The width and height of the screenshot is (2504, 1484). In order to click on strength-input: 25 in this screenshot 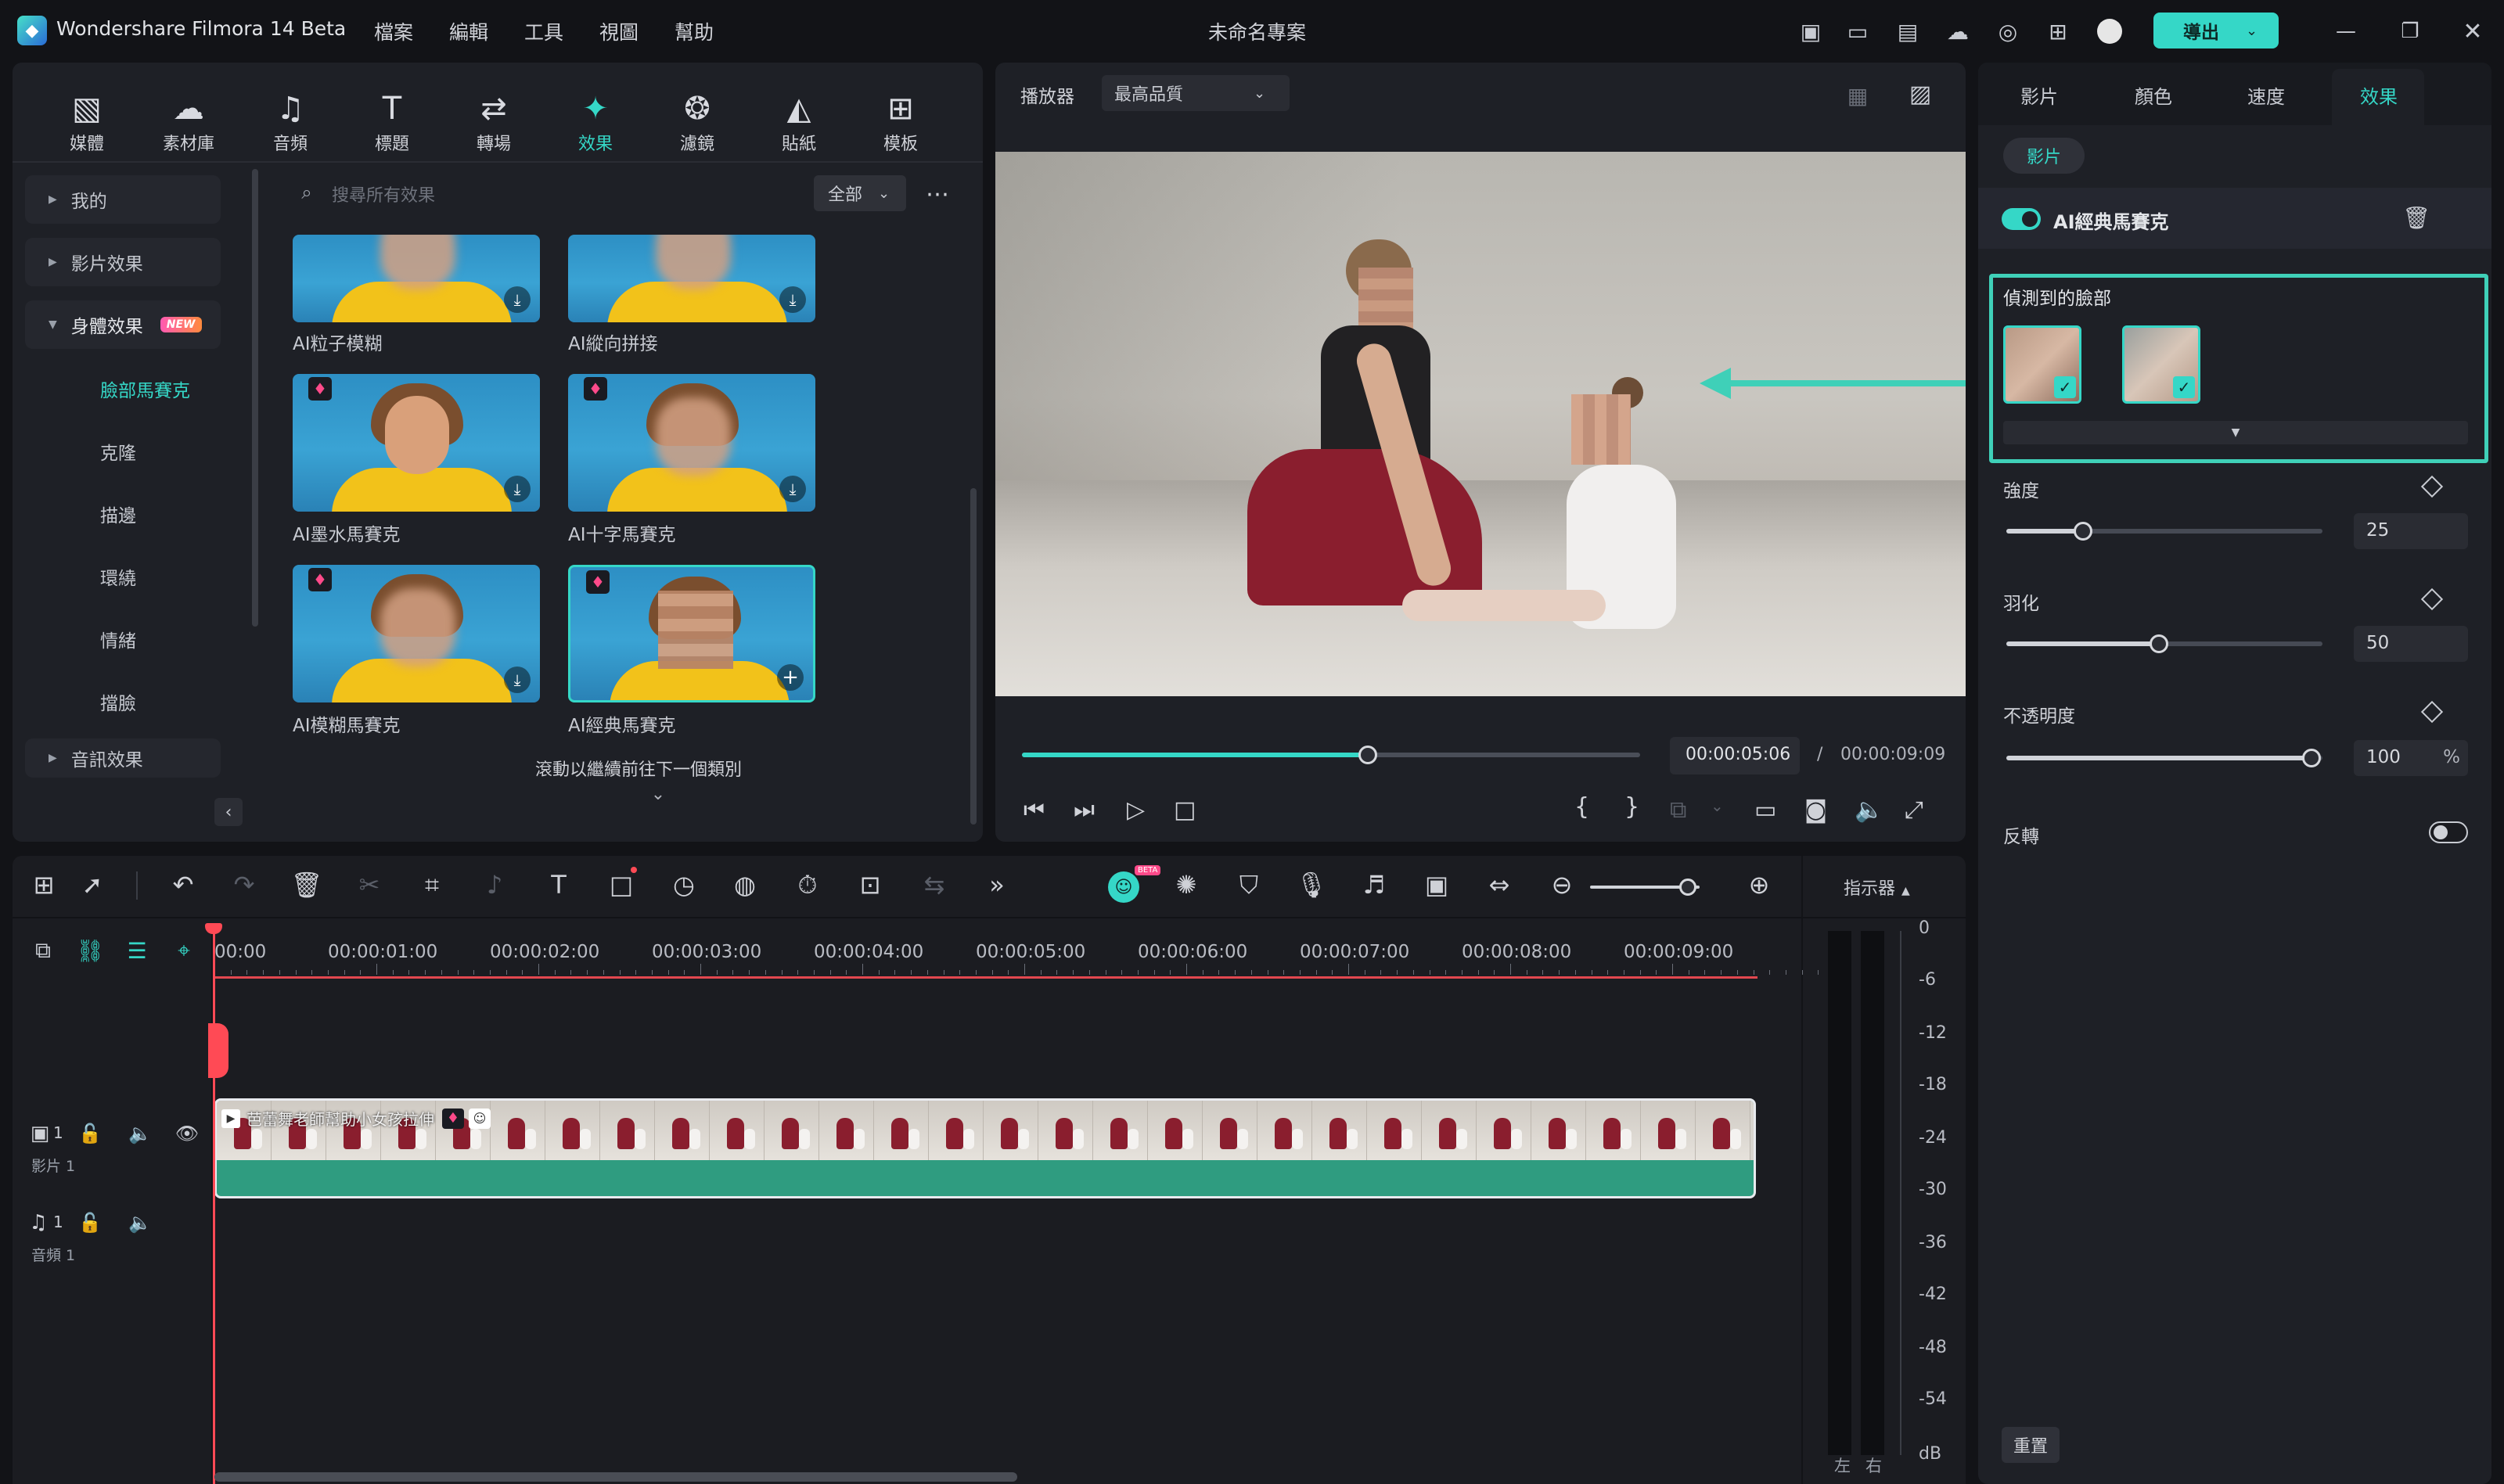, I will do `click(2411, 531)`.